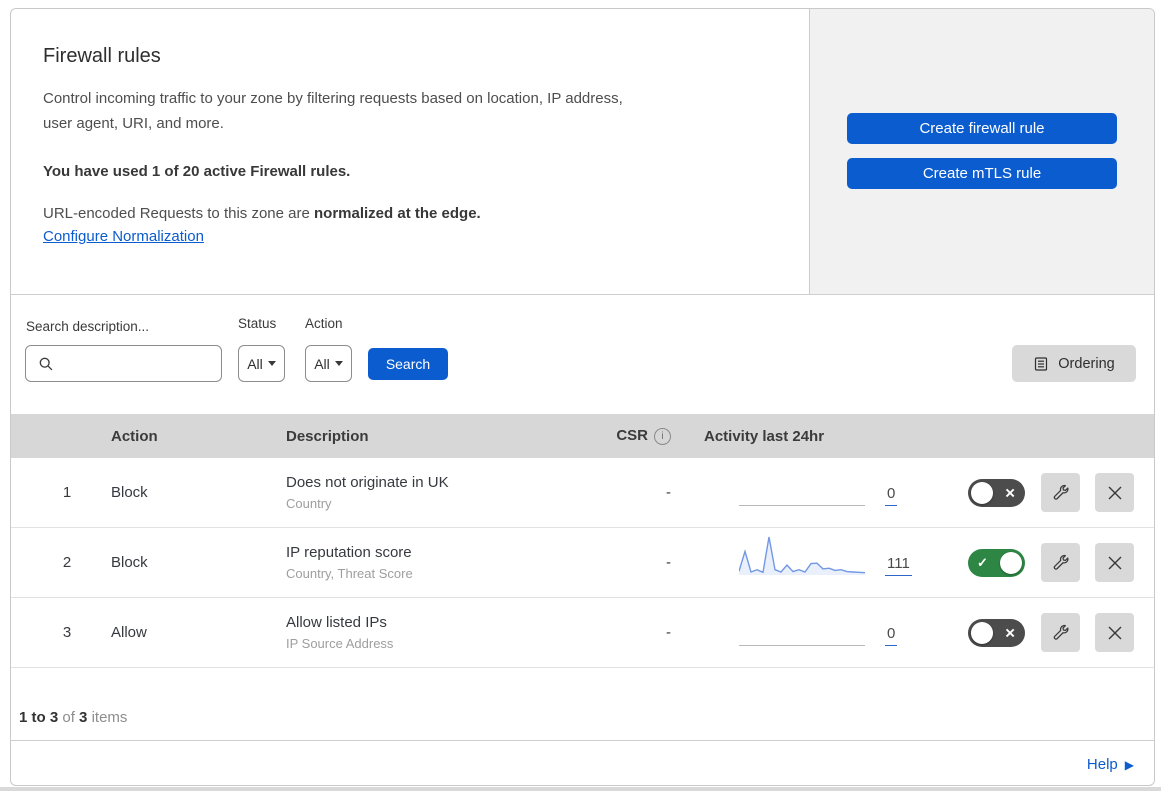  What do you see at coordinates (982, 173) in the screenshot?
I see `create-mtls-rule-button: Create mTLS rule` at bounding box center [982, 173].